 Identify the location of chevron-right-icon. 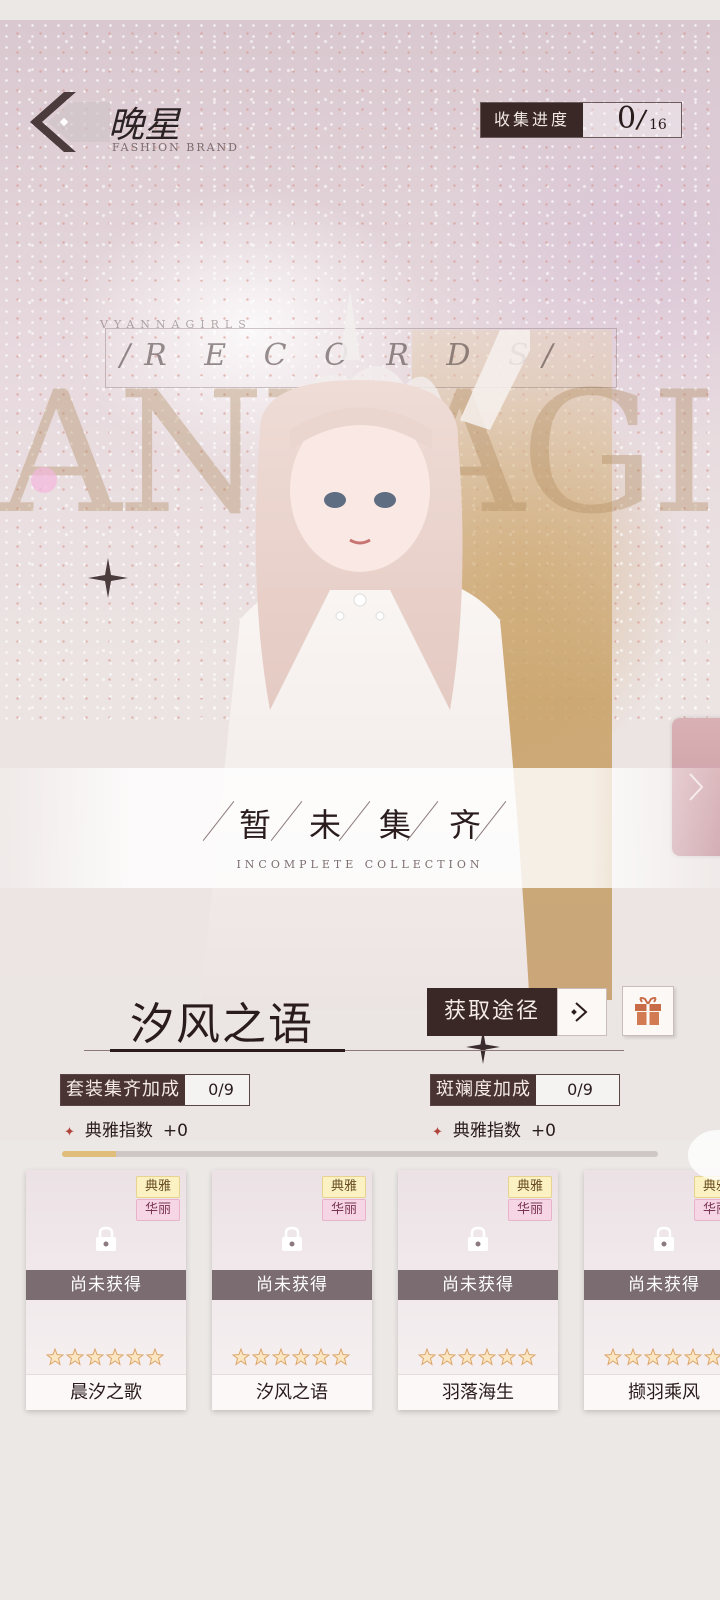
(579, 1012).